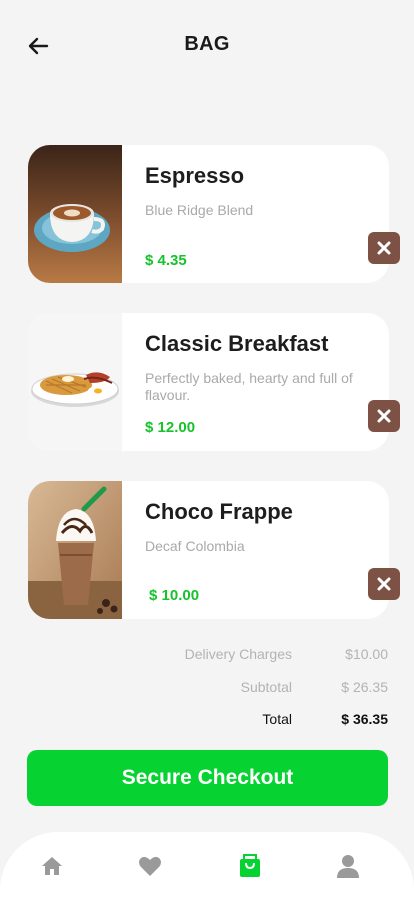  Describe the element at coordinates (207, 690) in the screenshot. I see `subtotal-row: Subtotal $ 26.35` at that location.